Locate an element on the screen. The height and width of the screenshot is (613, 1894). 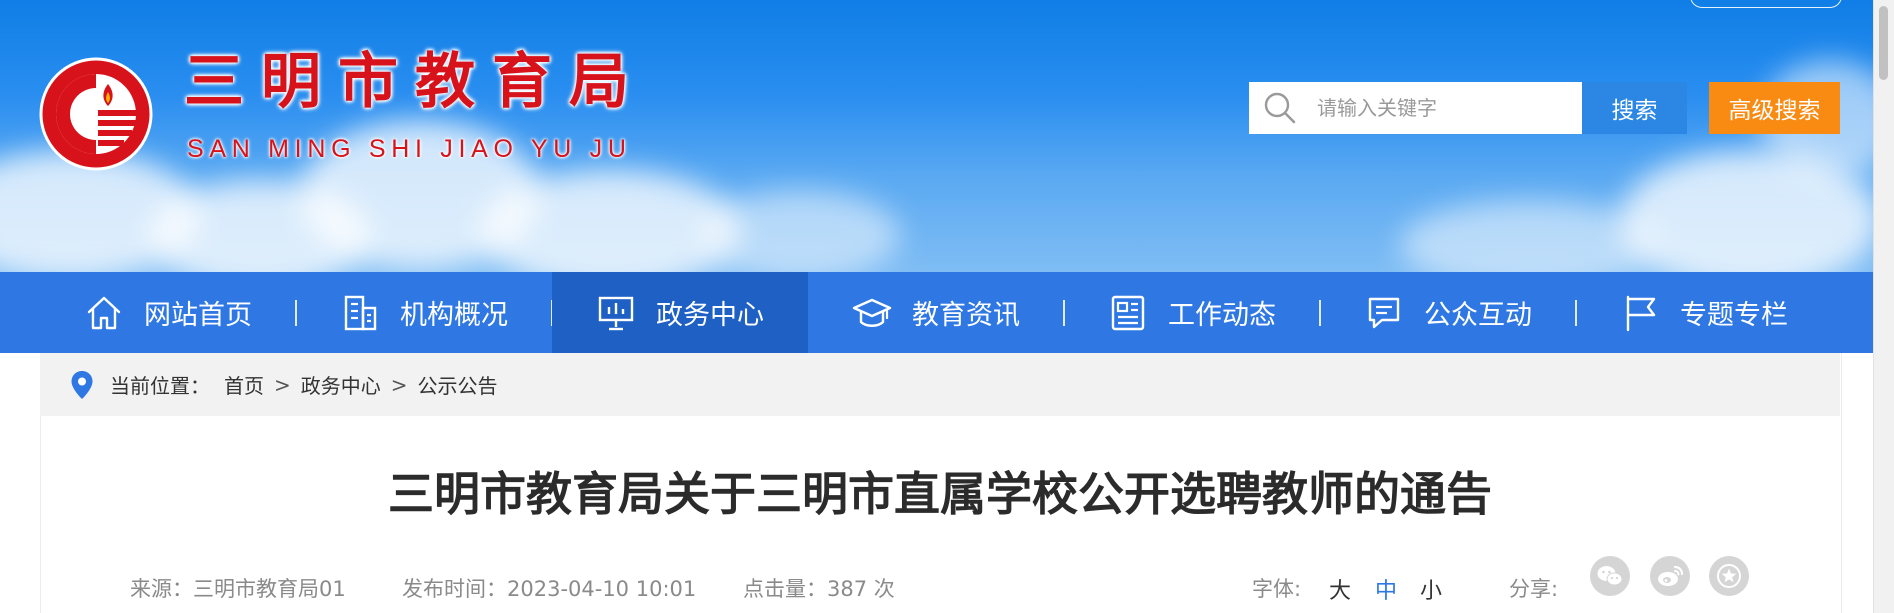
search-box is located at coordinates (1415, 108).